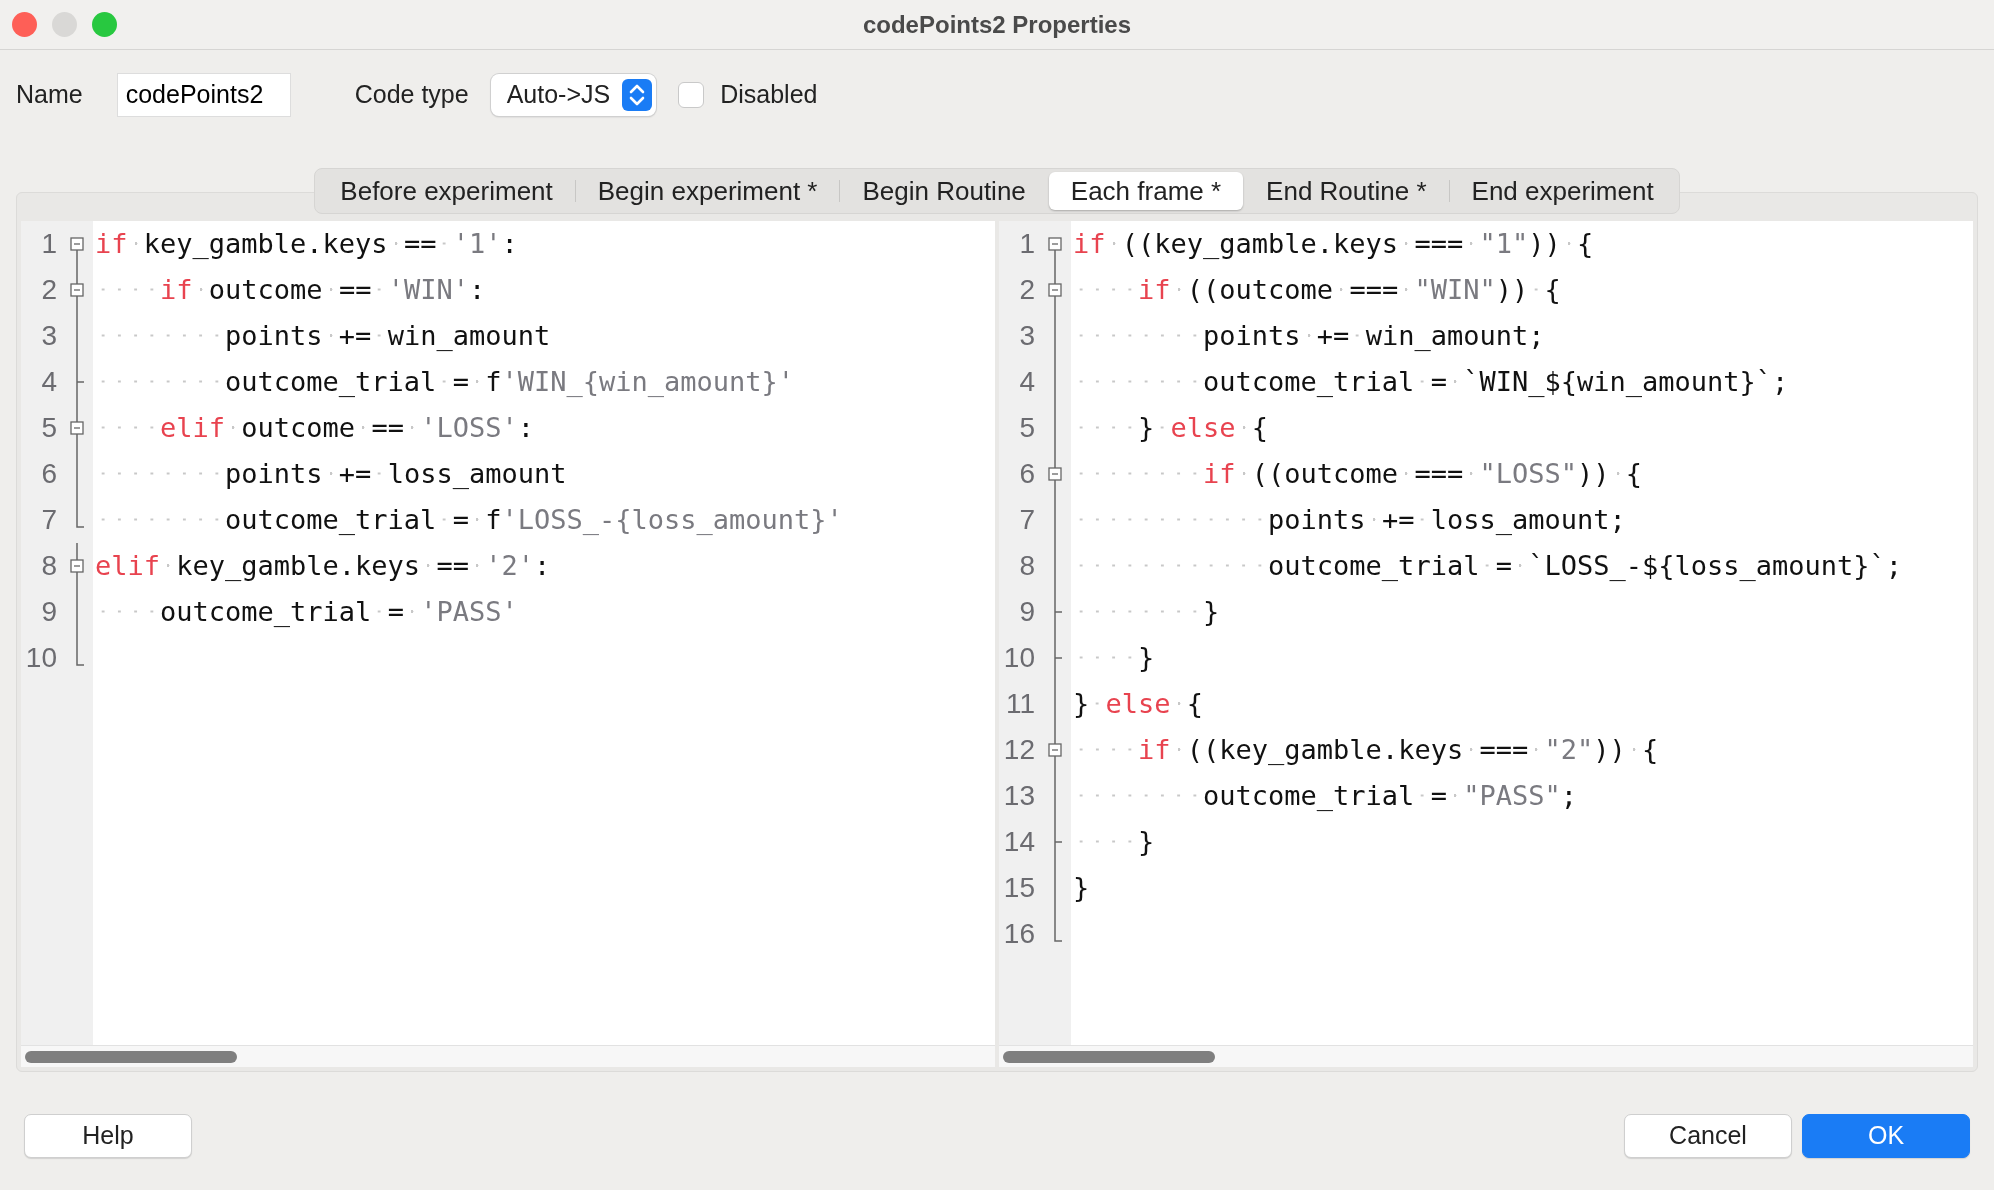  Describe the element at coordinates (1019, 704) in the screenshot. I see `line-number: 11` at that location.